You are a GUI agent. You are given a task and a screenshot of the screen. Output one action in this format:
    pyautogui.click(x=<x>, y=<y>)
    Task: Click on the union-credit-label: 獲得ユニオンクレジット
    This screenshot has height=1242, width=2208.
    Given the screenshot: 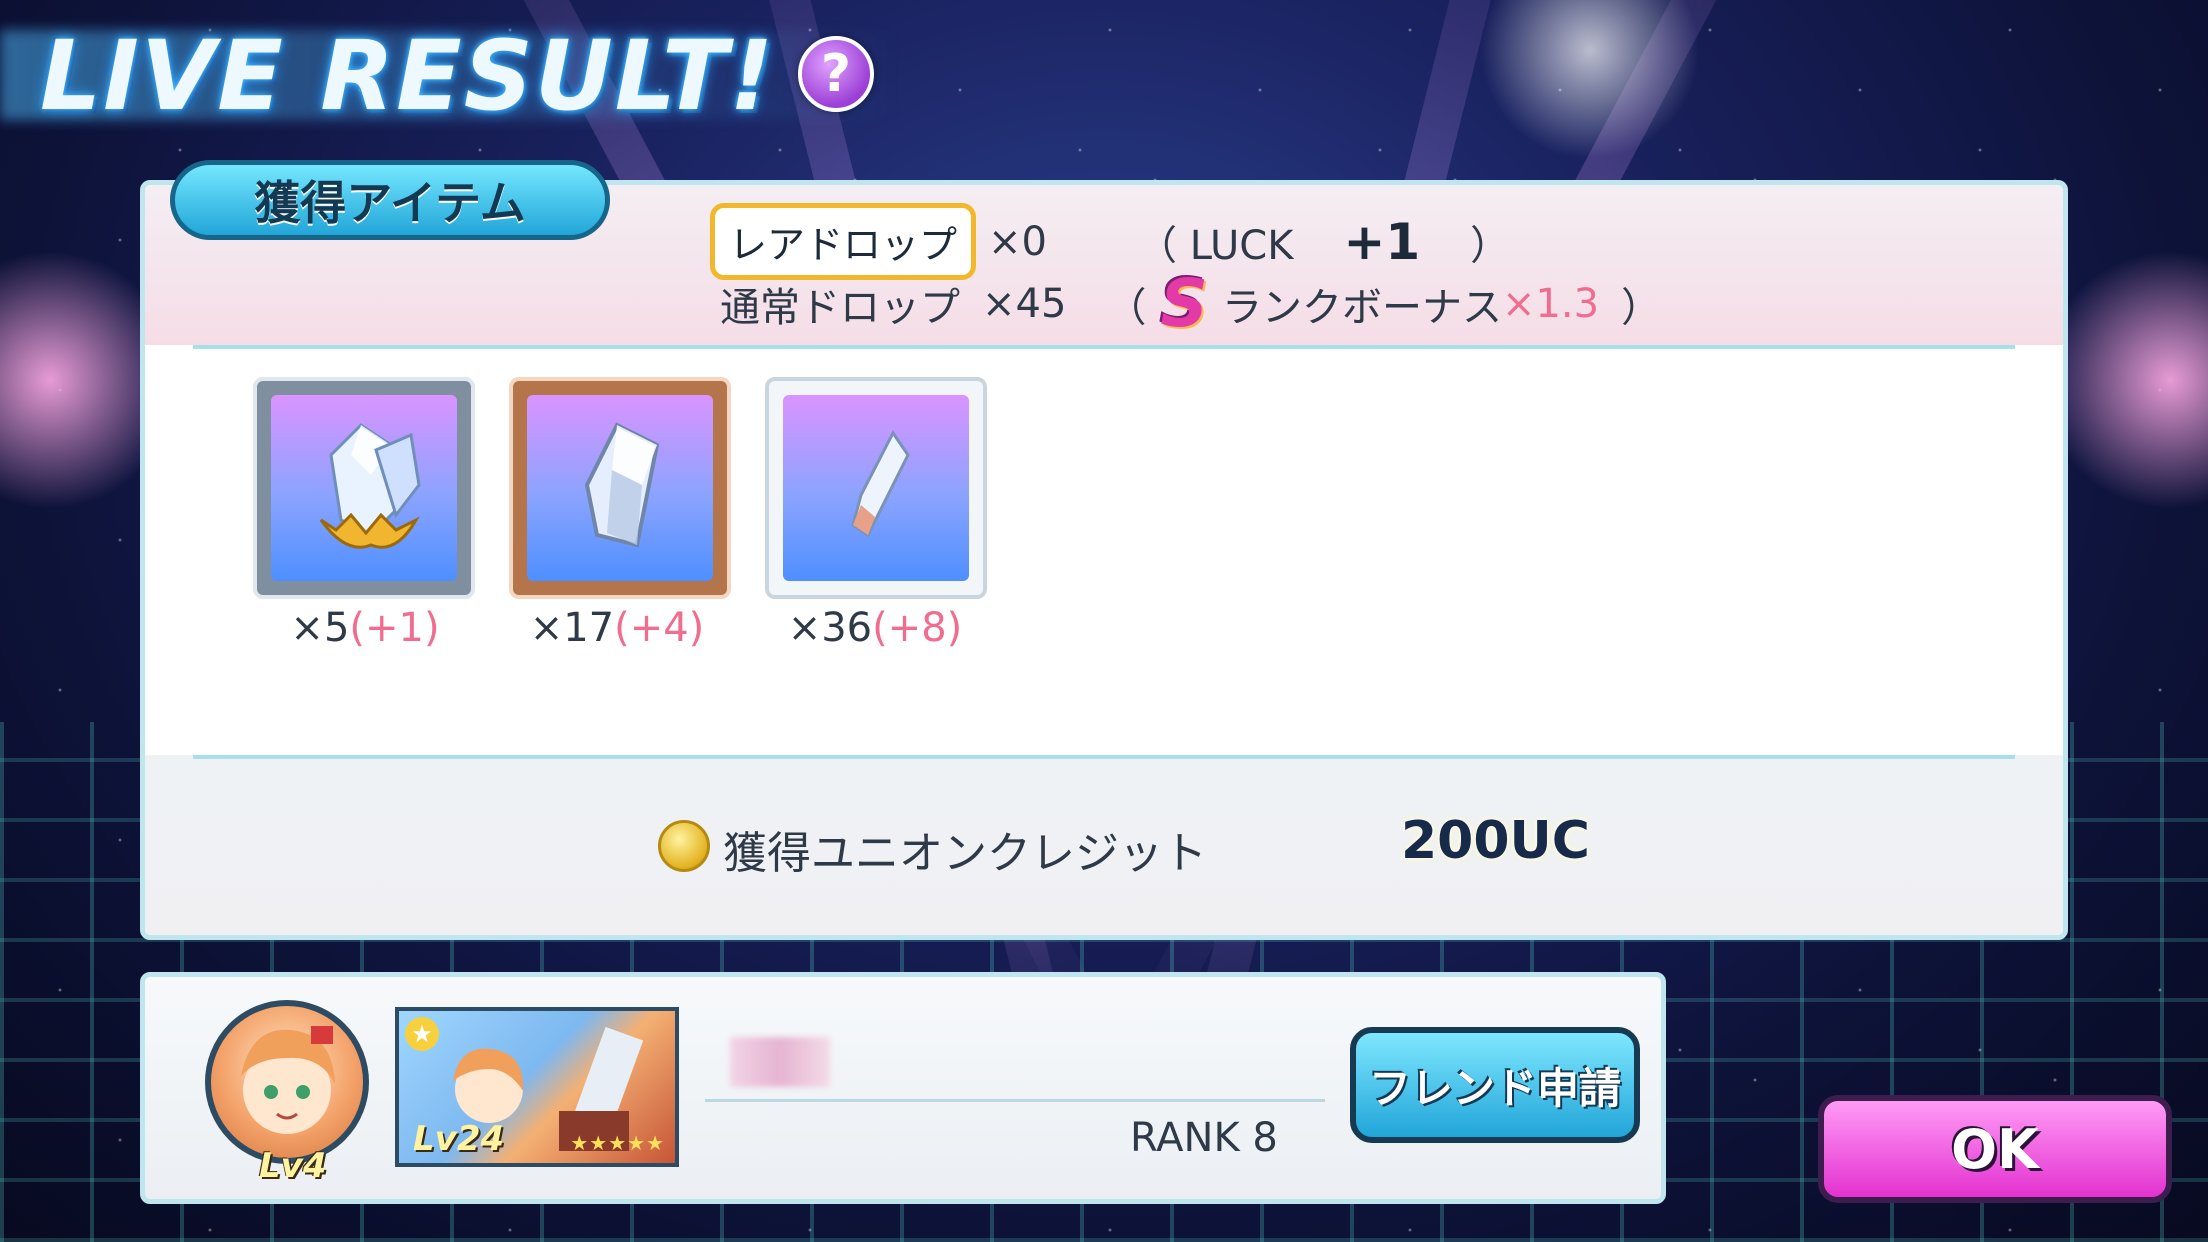 What is the action you would take?
    pyautogui.click(x=965, y=853)
    